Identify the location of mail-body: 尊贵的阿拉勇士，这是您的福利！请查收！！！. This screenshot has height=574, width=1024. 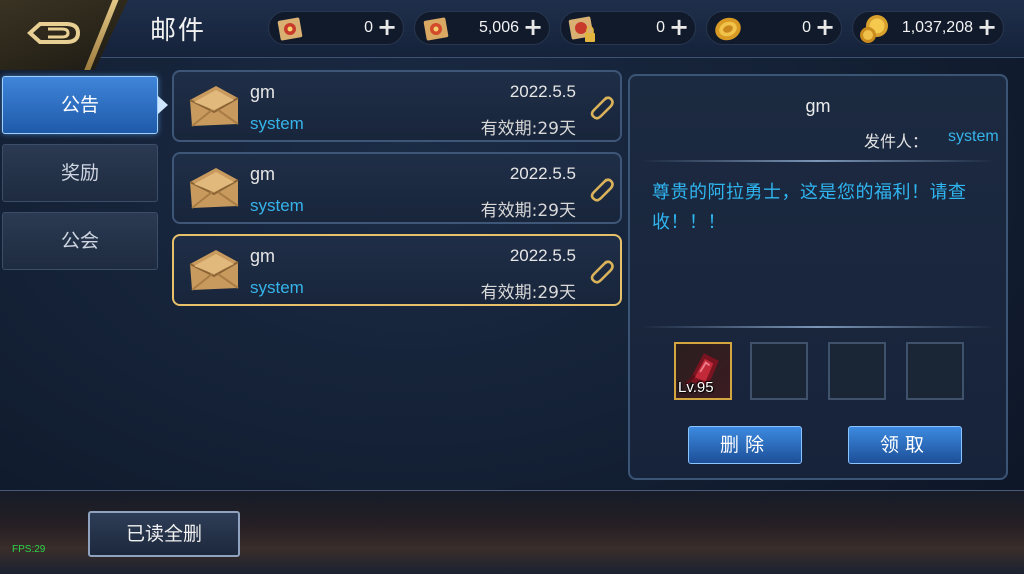
(809, 207).